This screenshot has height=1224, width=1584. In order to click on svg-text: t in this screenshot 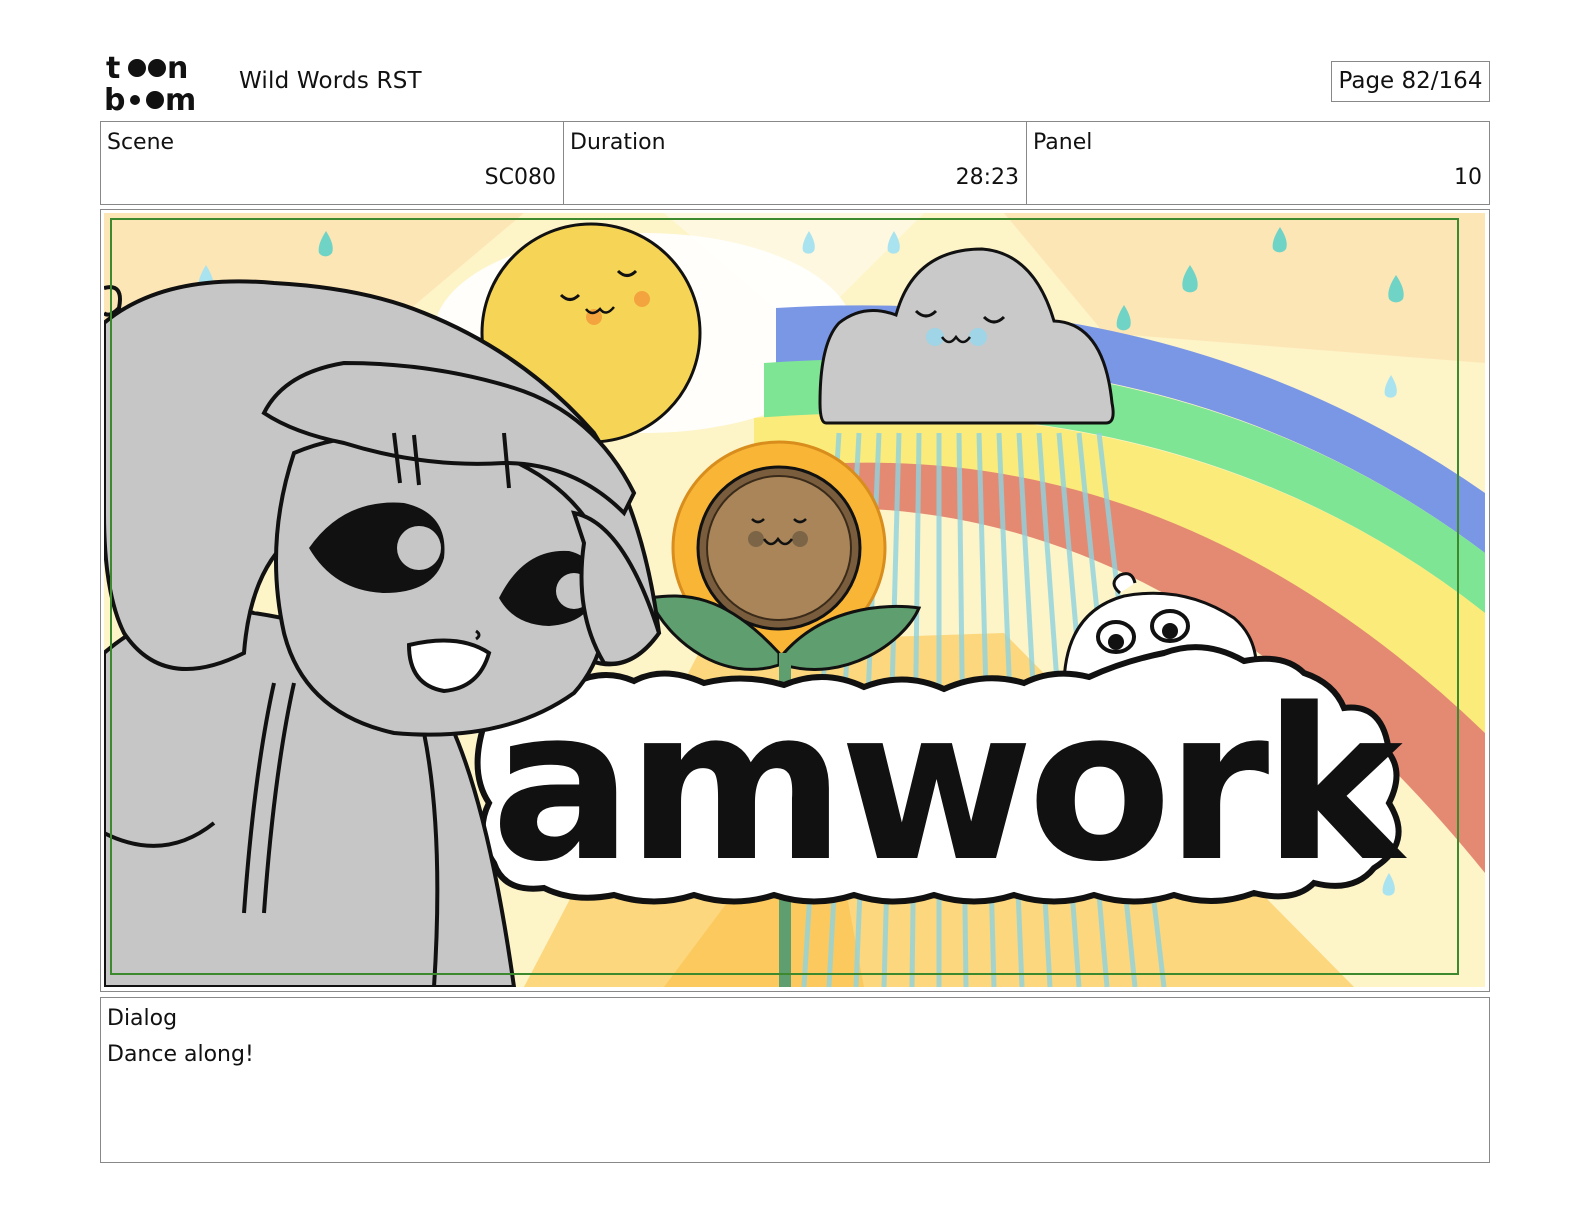, I will do `click(113, 68)`.